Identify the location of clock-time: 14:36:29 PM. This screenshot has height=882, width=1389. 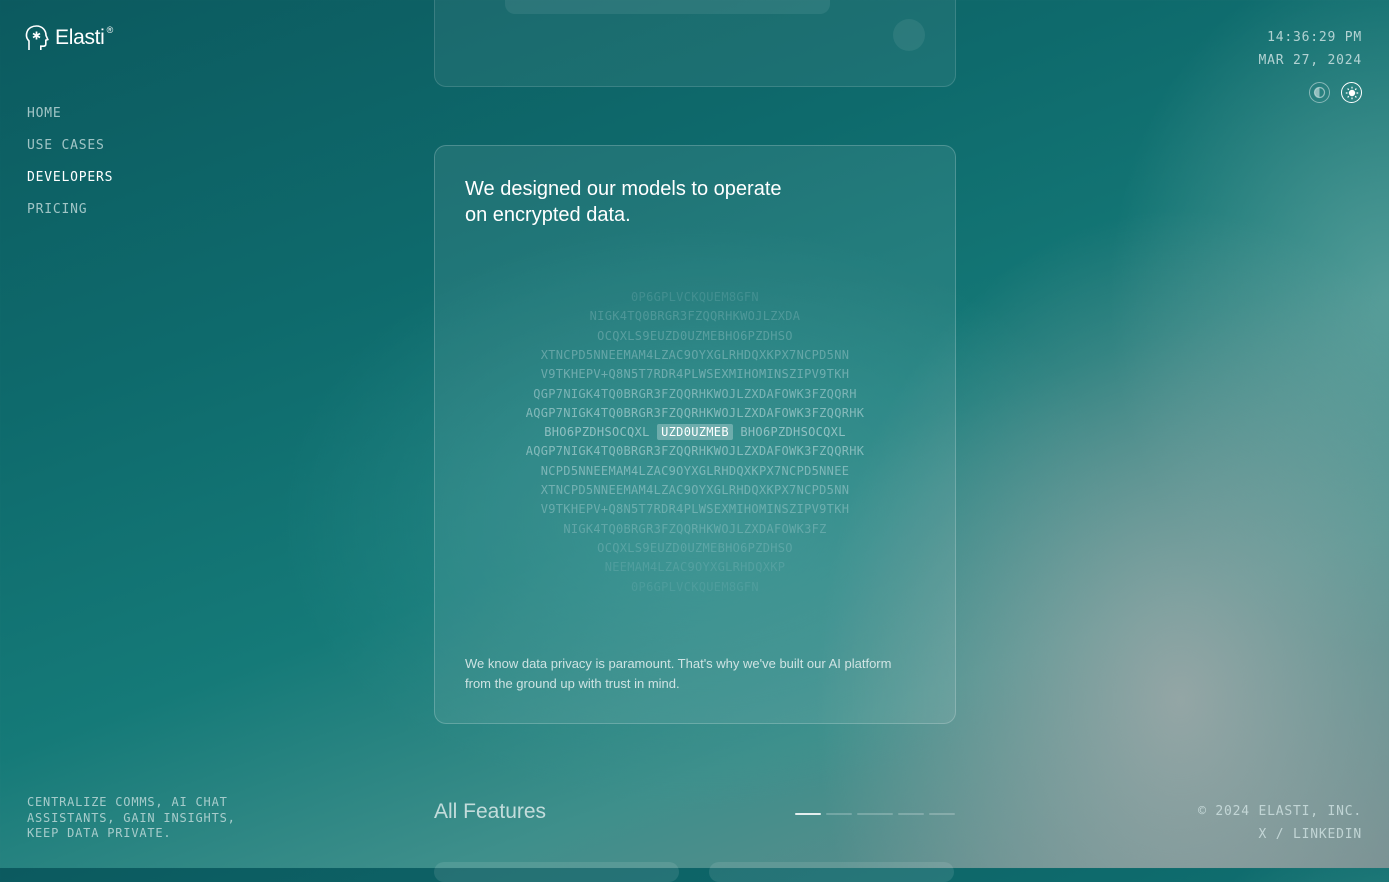
(1314, 37).